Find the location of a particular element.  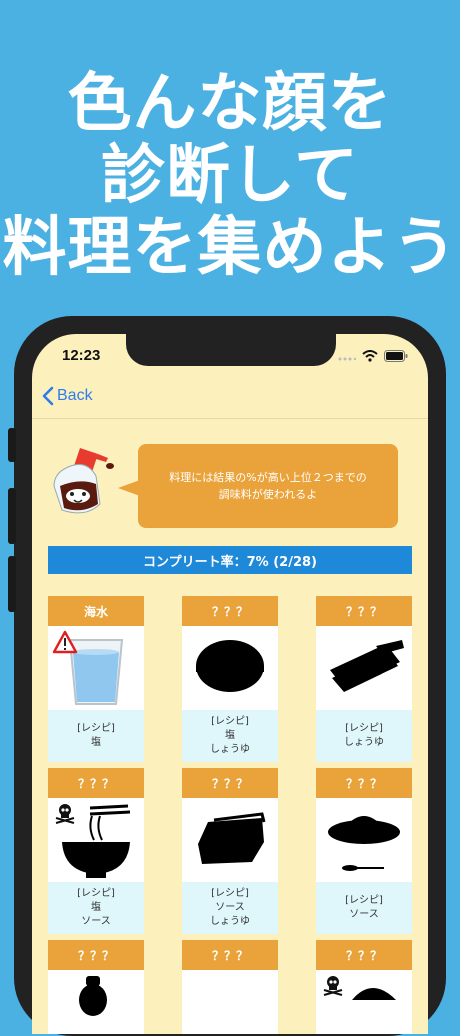

nav-bar: Back is located at coordinates (230, 398).